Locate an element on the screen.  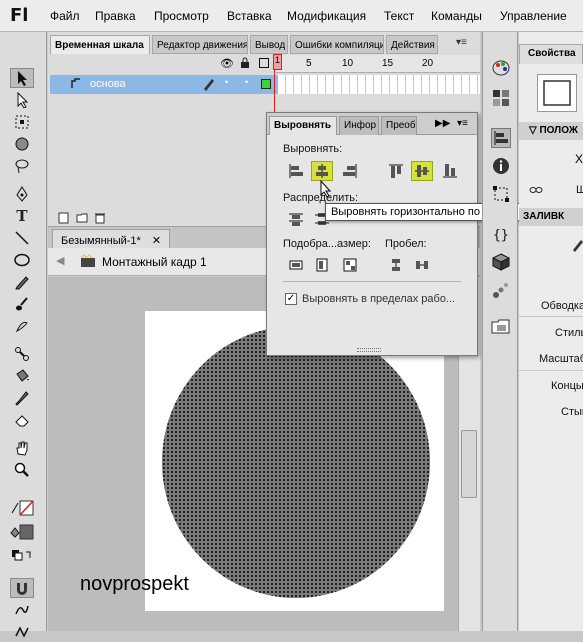
delete-layer-icon is located at coordinates (100, 219).